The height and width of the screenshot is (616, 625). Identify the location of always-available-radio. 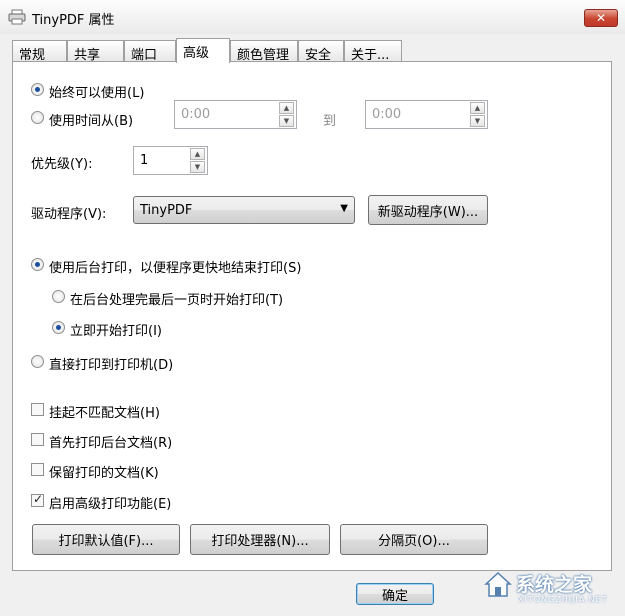
(37, 89).